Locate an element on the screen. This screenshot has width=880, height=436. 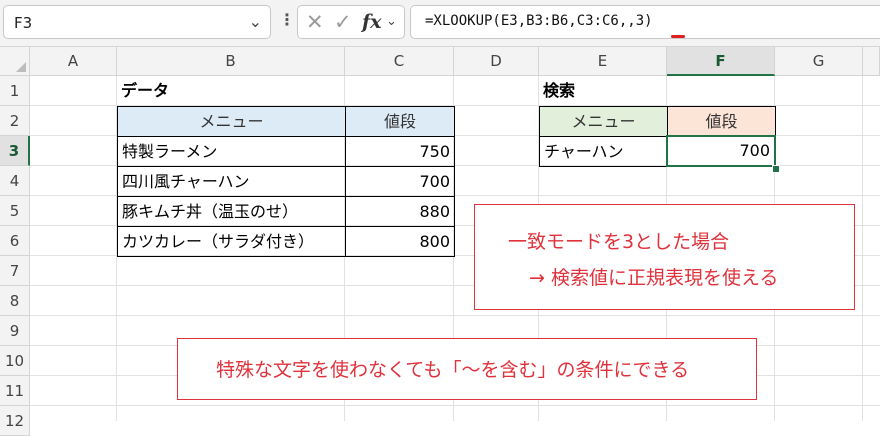
row-header-5: 5 is located at coordinates (15, 211).